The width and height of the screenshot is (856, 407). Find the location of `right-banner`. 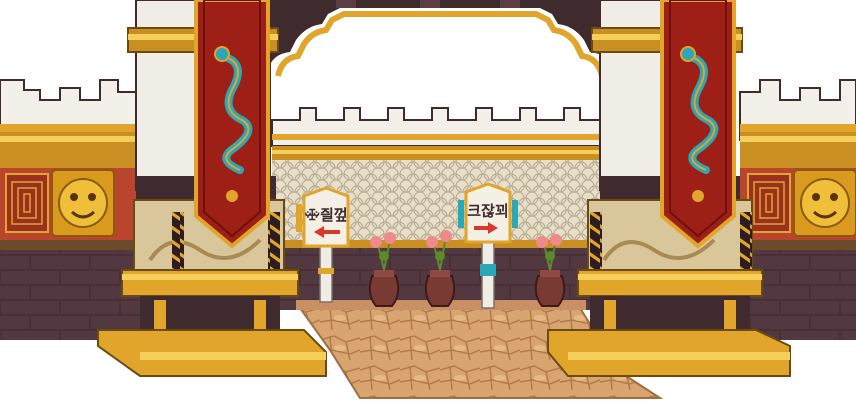

right-banner is located at coordinates (698, 124).